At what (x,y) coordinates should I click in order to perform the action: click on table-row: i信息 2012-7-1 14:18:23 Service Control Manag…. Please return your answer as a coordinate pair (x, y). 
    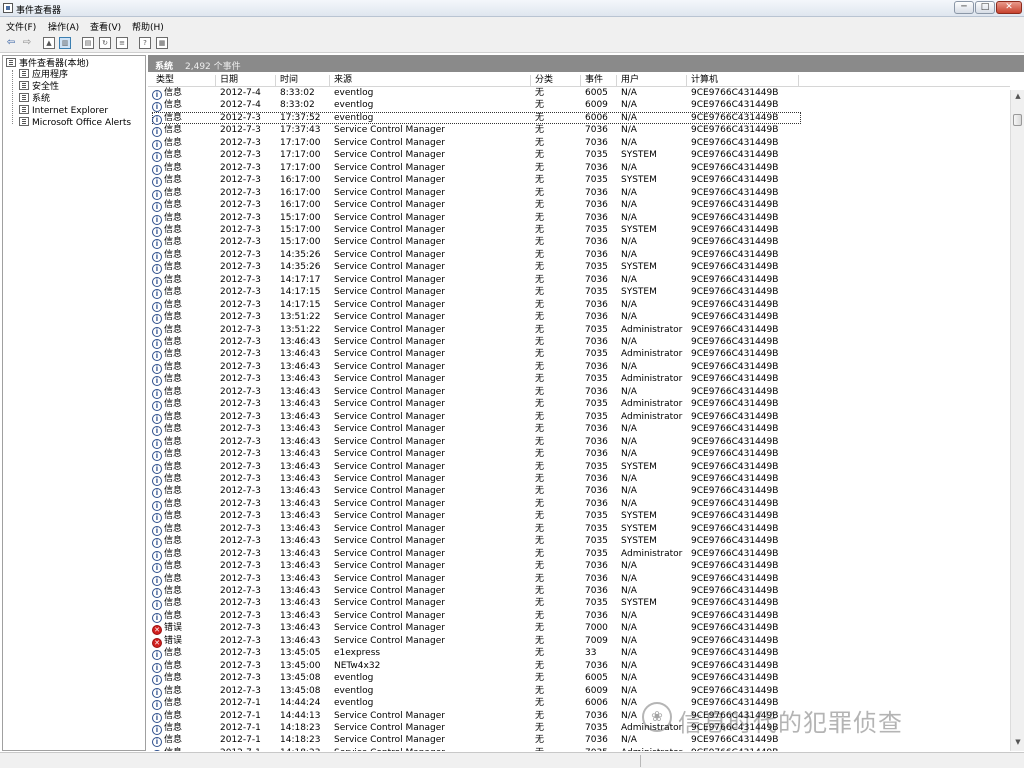
    Looking at the image, I should click on (579, 749).